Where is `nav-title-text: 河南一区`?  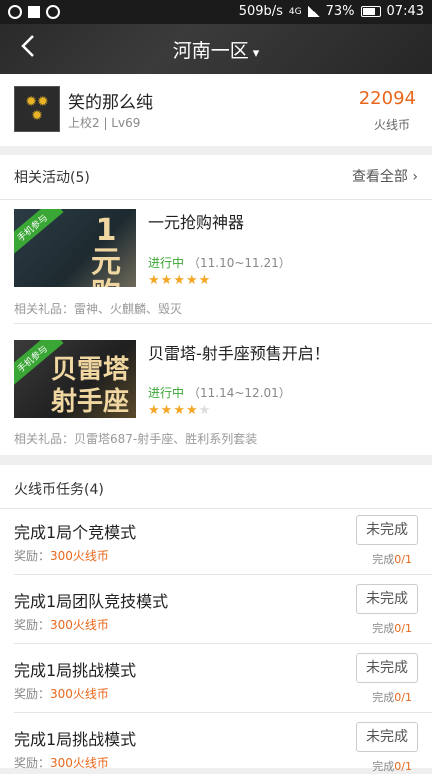
nav-title-text: 河南一区 is located at coordinates (210, 51).